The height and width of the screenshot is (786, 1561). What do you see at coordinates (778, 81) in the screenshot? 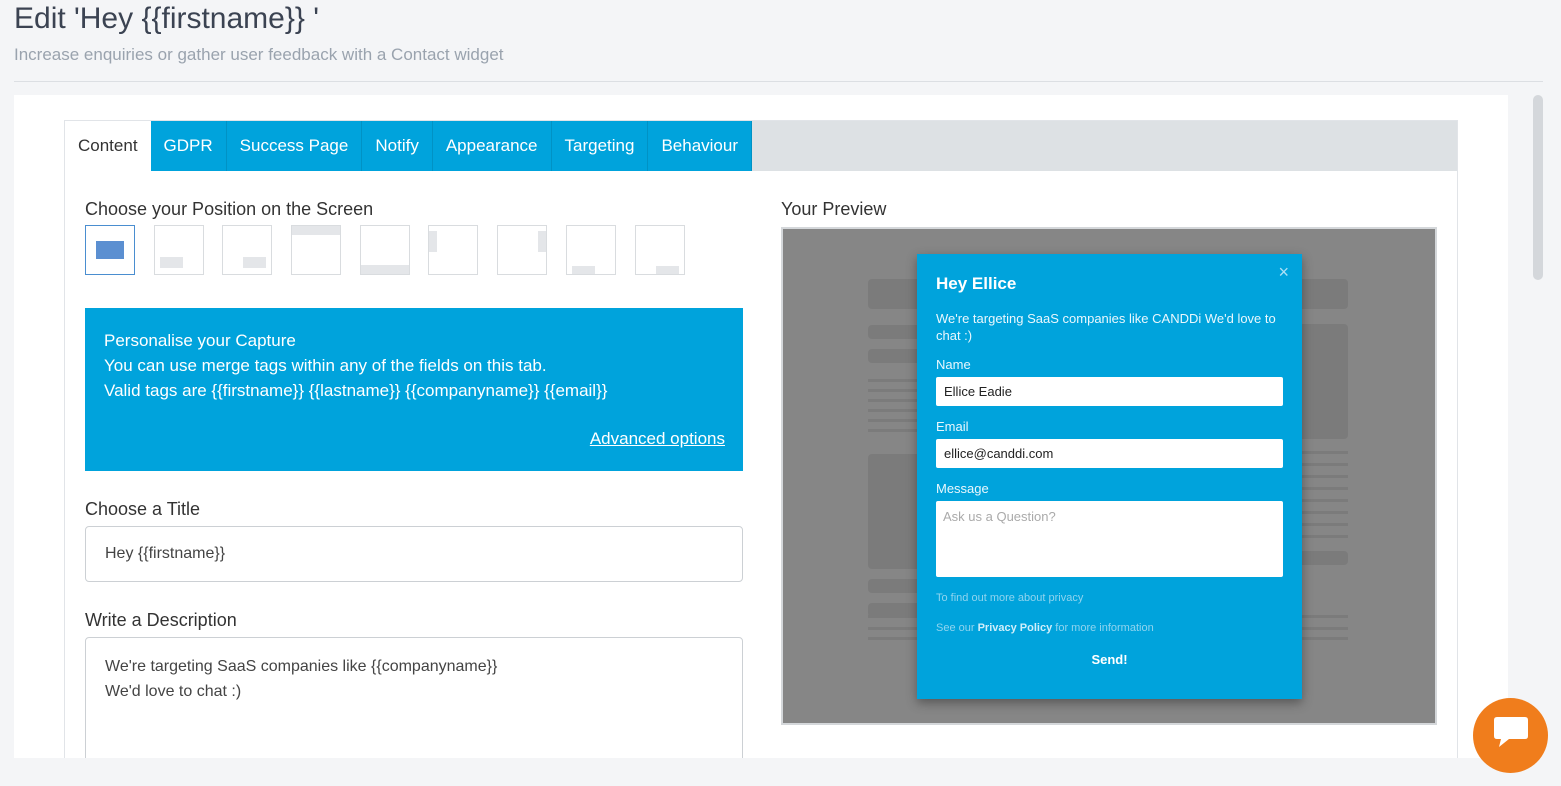
I see `title-divider` at bounding box center [778, 81].